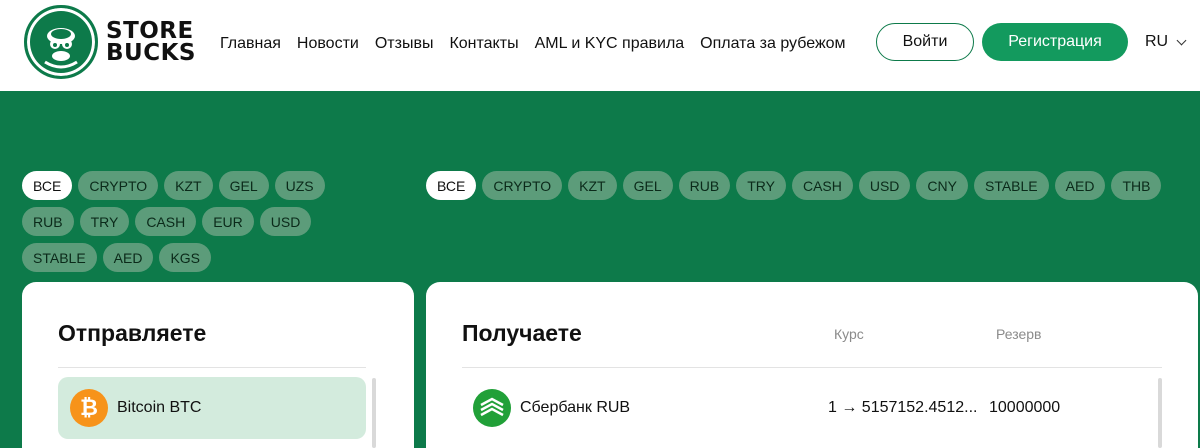 This screenshot has height=448, width=1200. I want to click on receive-filter-thb: THB, so click(1136, 185).